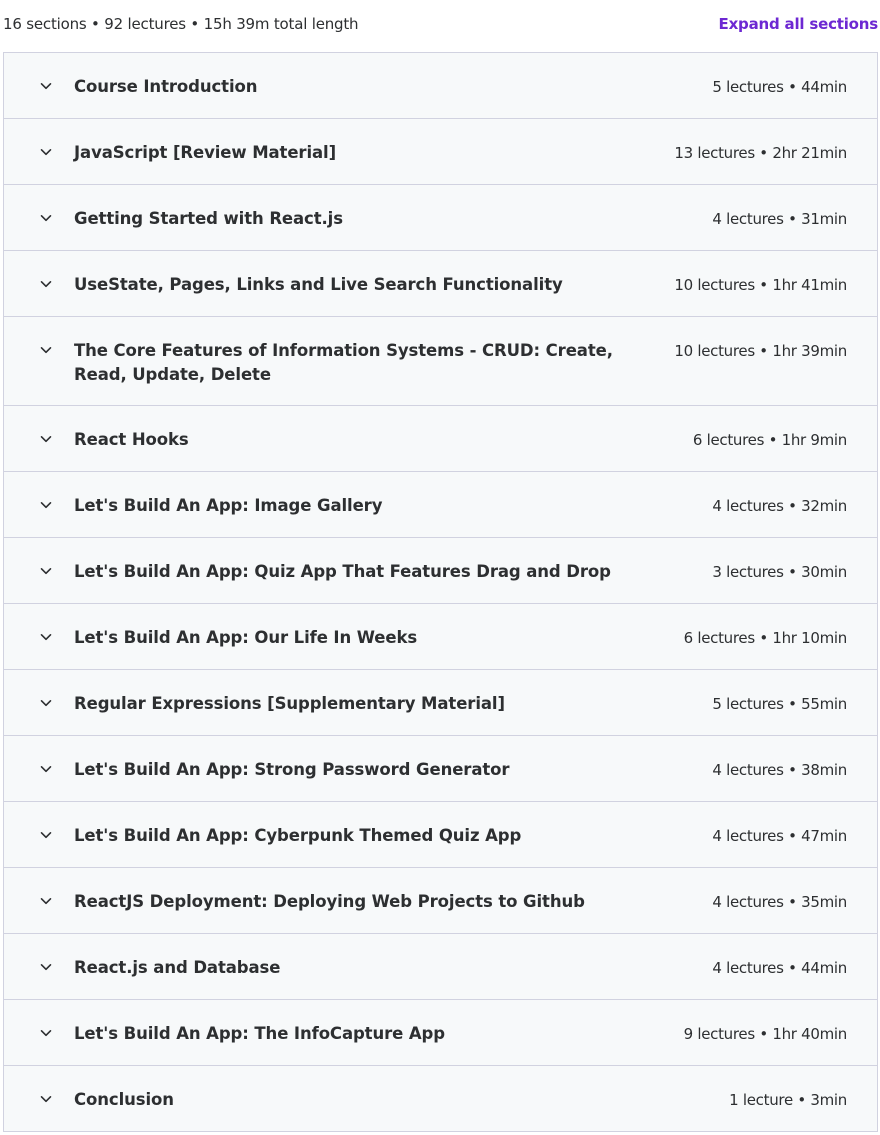 The height and width of the screenshot is (1135, 880). What do you see at coordinates (760, 153) in the screenshot?
I see `section-meta: 13 lectures • 2hr 21min` at bounding box center [760, 153].